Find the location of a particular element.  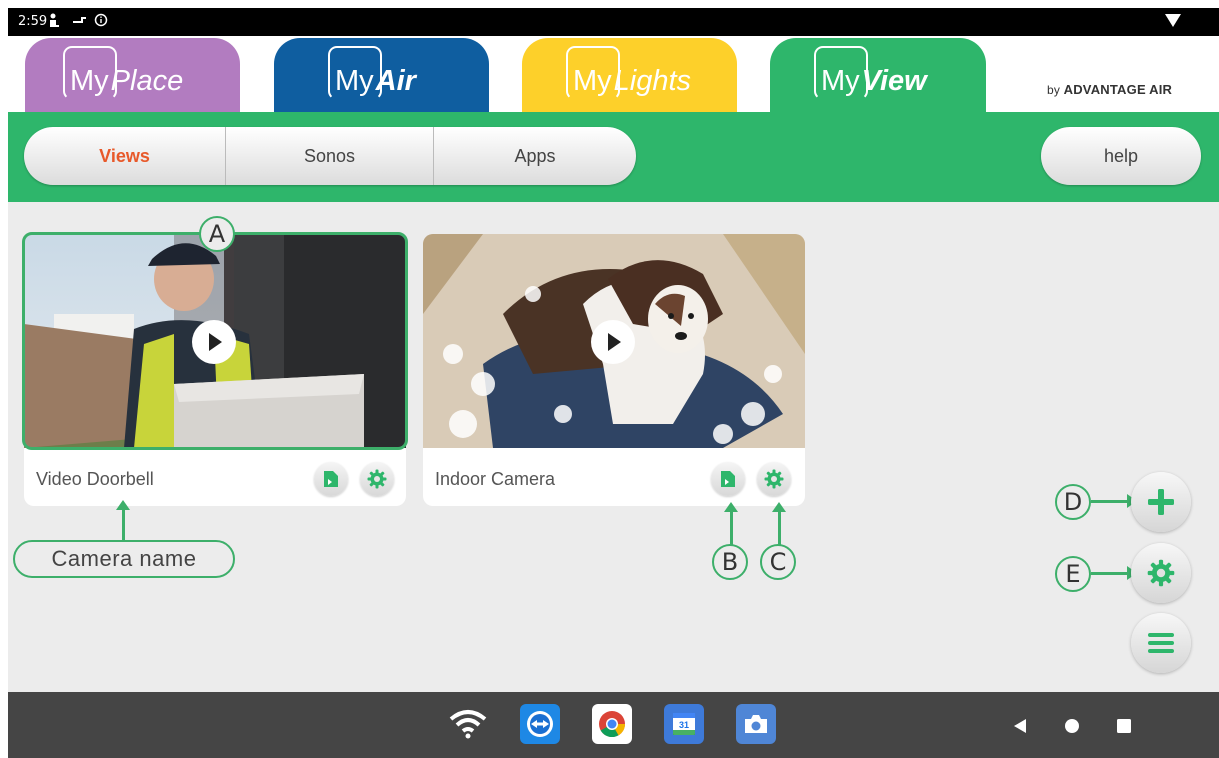

add-camera-button is located at coordinates (1161, 502).